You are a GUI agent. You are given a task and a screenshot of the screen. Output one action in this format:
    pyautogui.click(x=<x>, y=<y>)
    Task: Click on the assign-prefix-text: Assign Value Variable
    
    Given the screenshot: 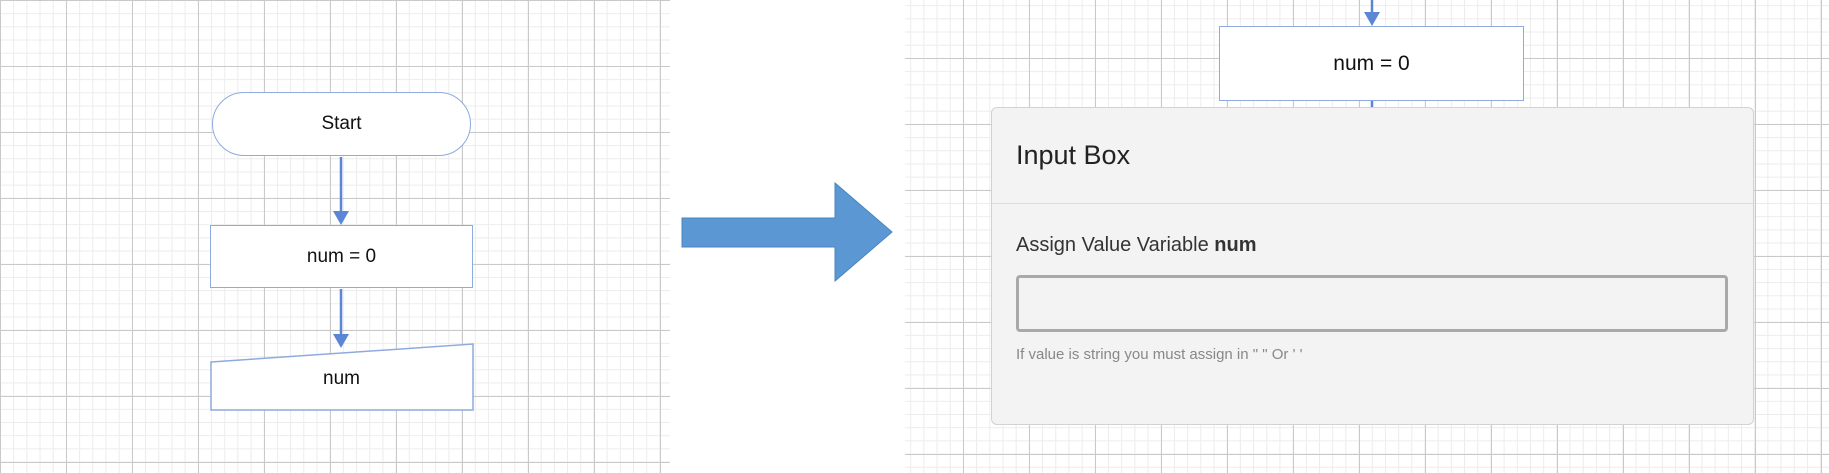 What is the action you would take?
    pyautogui.click(x=1115, y=245)
    